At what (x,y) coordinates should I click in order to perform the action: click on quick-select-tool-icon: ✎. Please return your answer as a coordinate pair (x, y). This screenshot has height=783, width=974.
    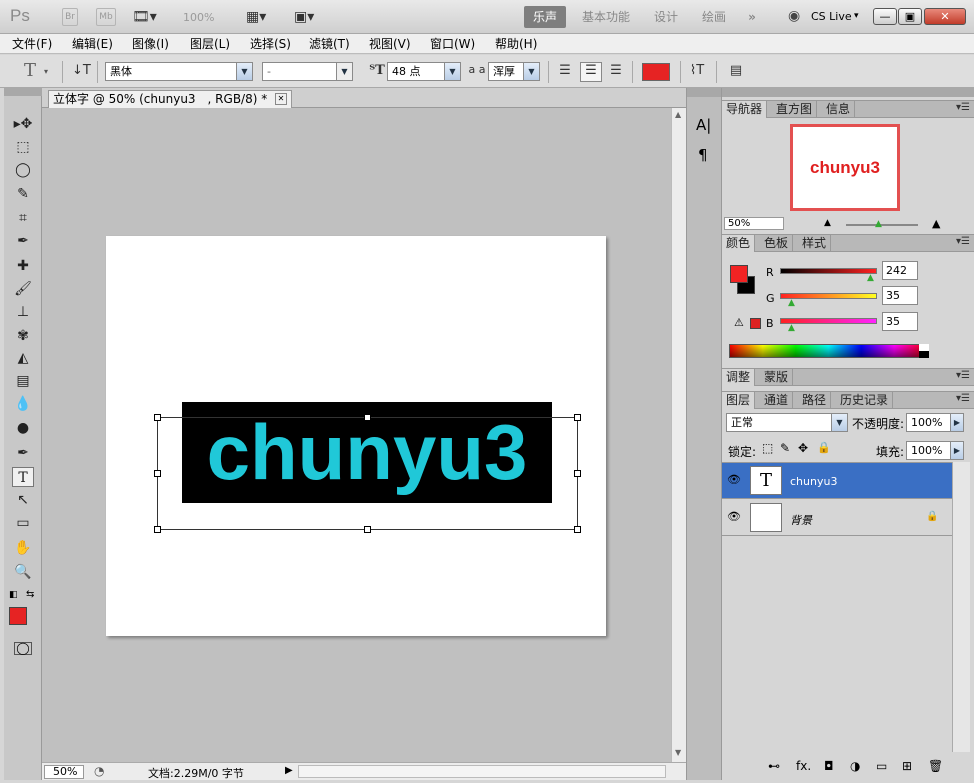
    Looking at the image, I should click on (23, 194).